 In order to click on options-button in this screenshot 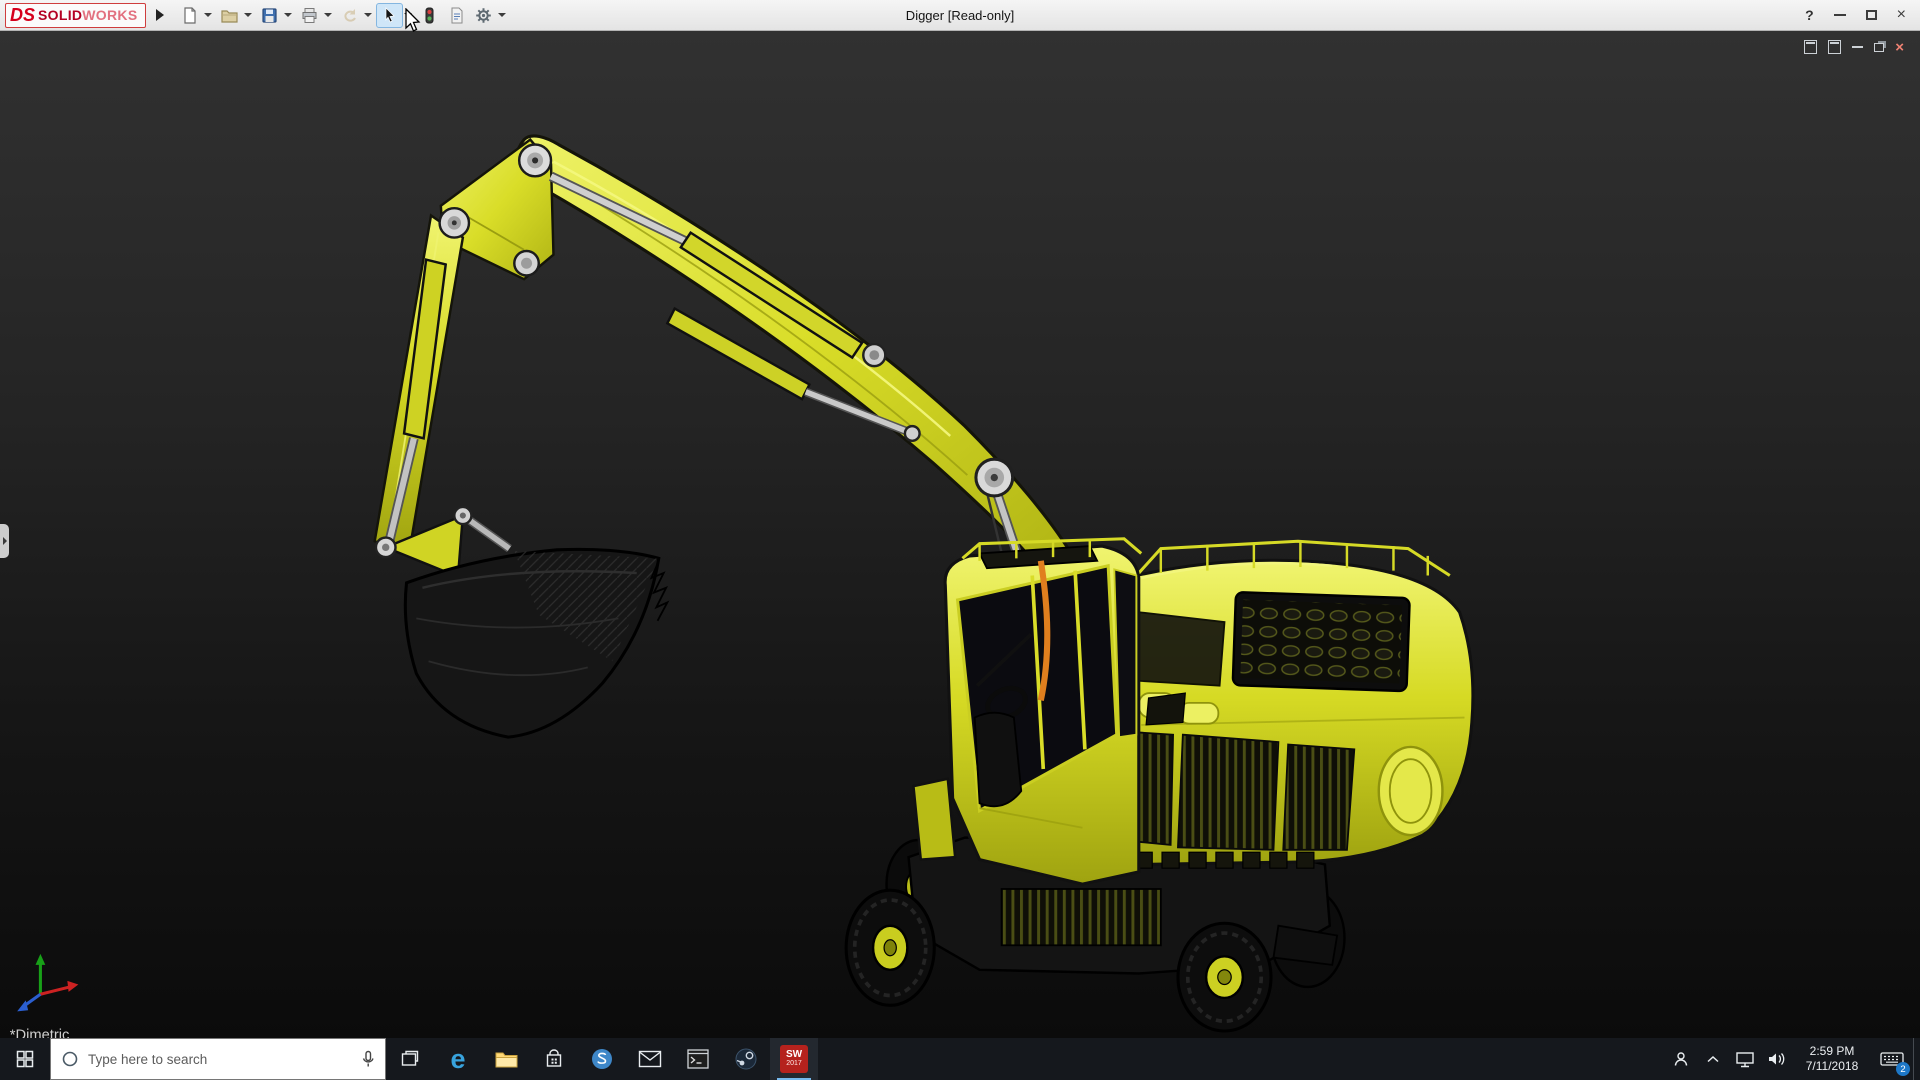, I will do `click(483, 15)`.